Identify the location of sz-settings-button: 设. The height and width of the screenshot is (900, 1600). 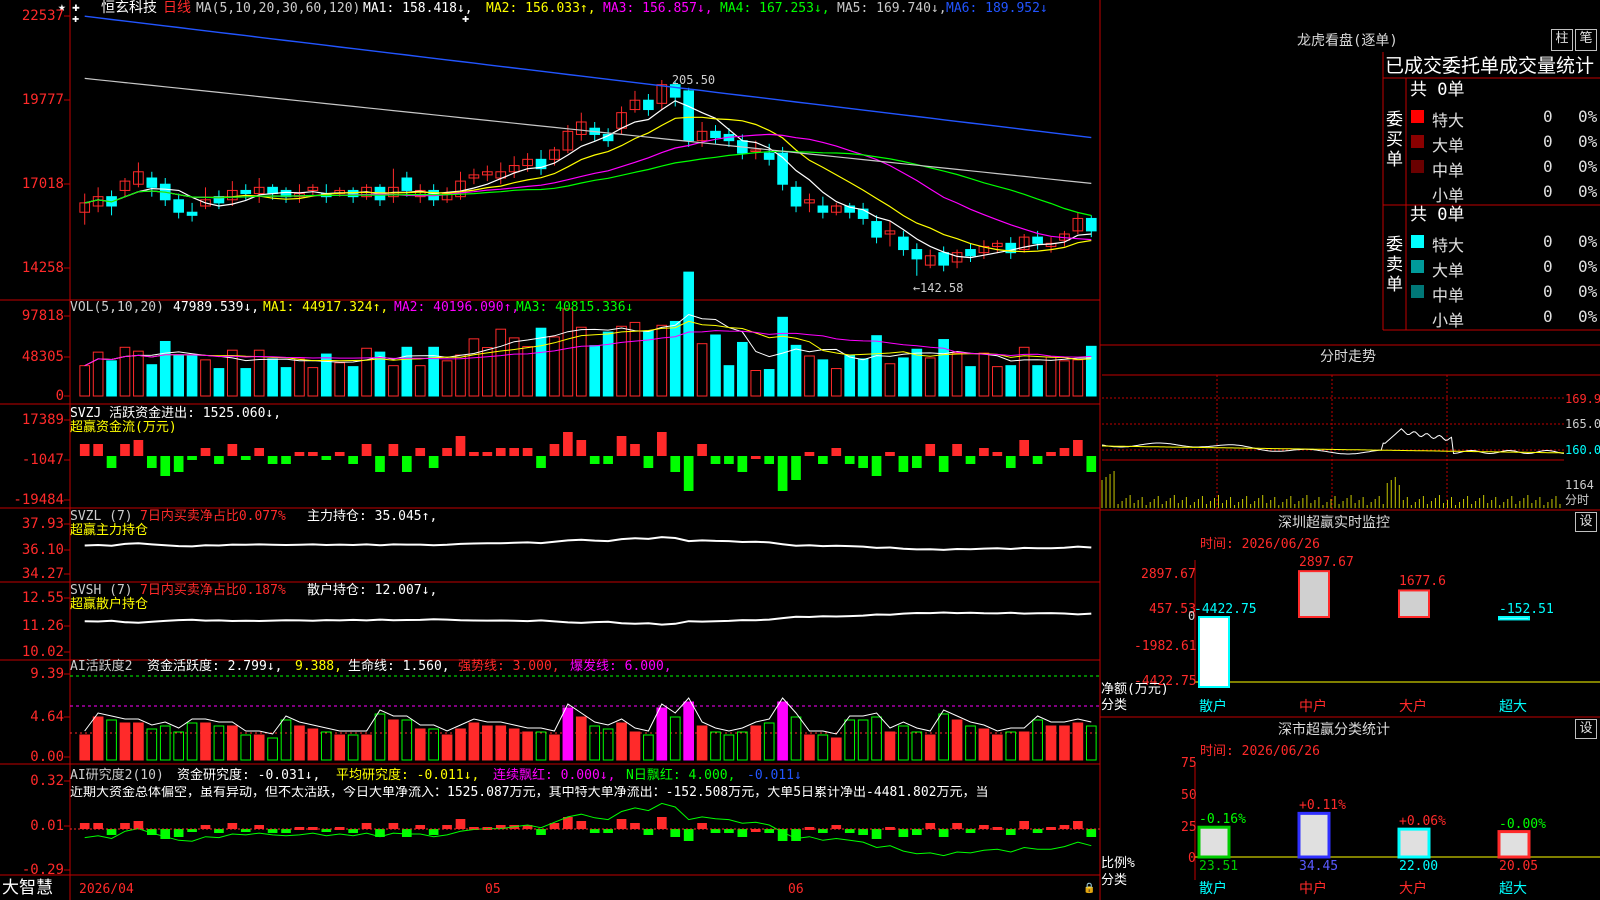
(1586, 522).